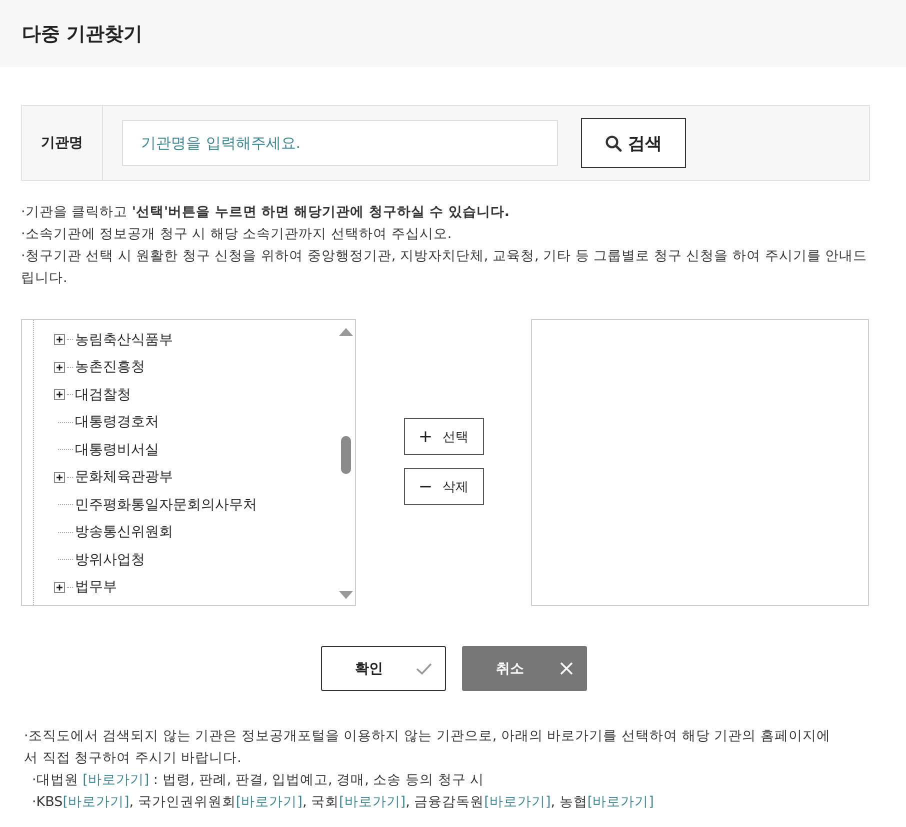 The image size is (906, 827). Describe the element at coordinates (346, 331) in the screenshot. I see `scroll-up-icon` at that location.